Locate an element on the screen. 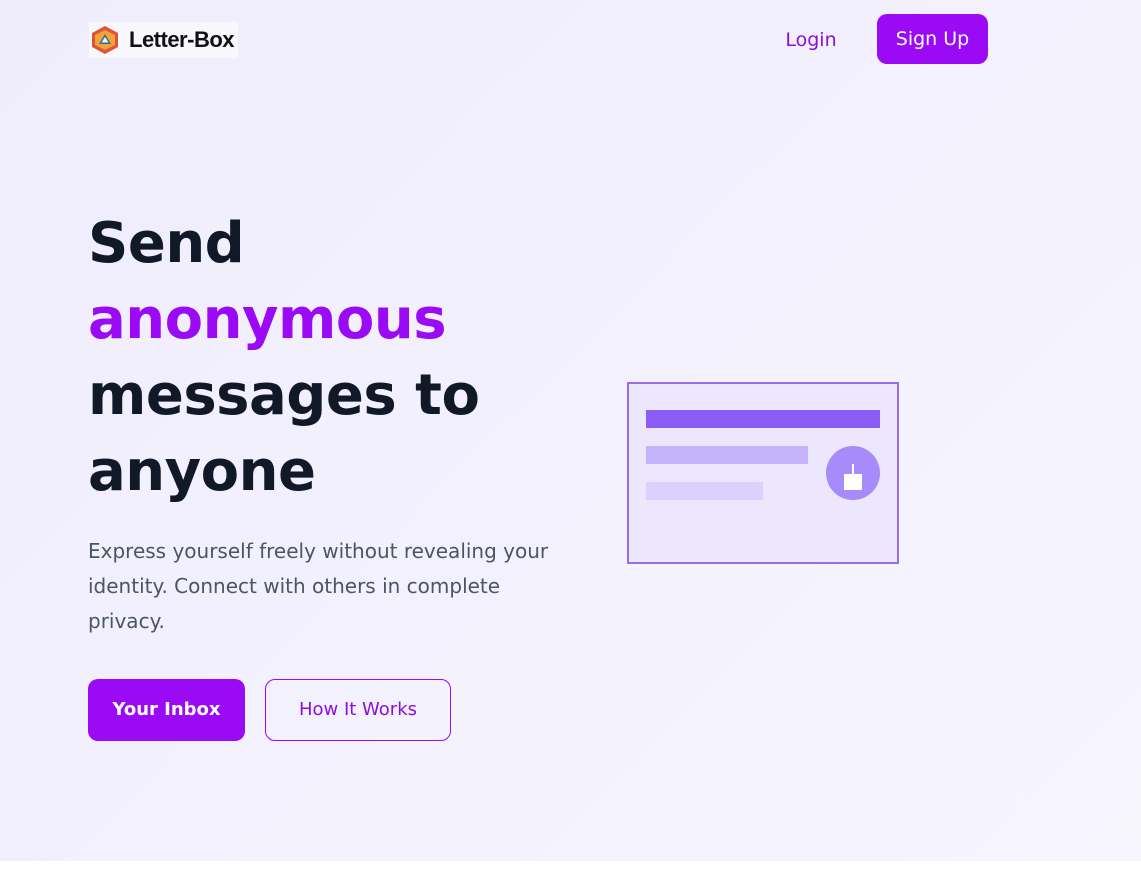 The image size is (1141, 889). signup-button: Sign Up is located at coordinates (932, 39).